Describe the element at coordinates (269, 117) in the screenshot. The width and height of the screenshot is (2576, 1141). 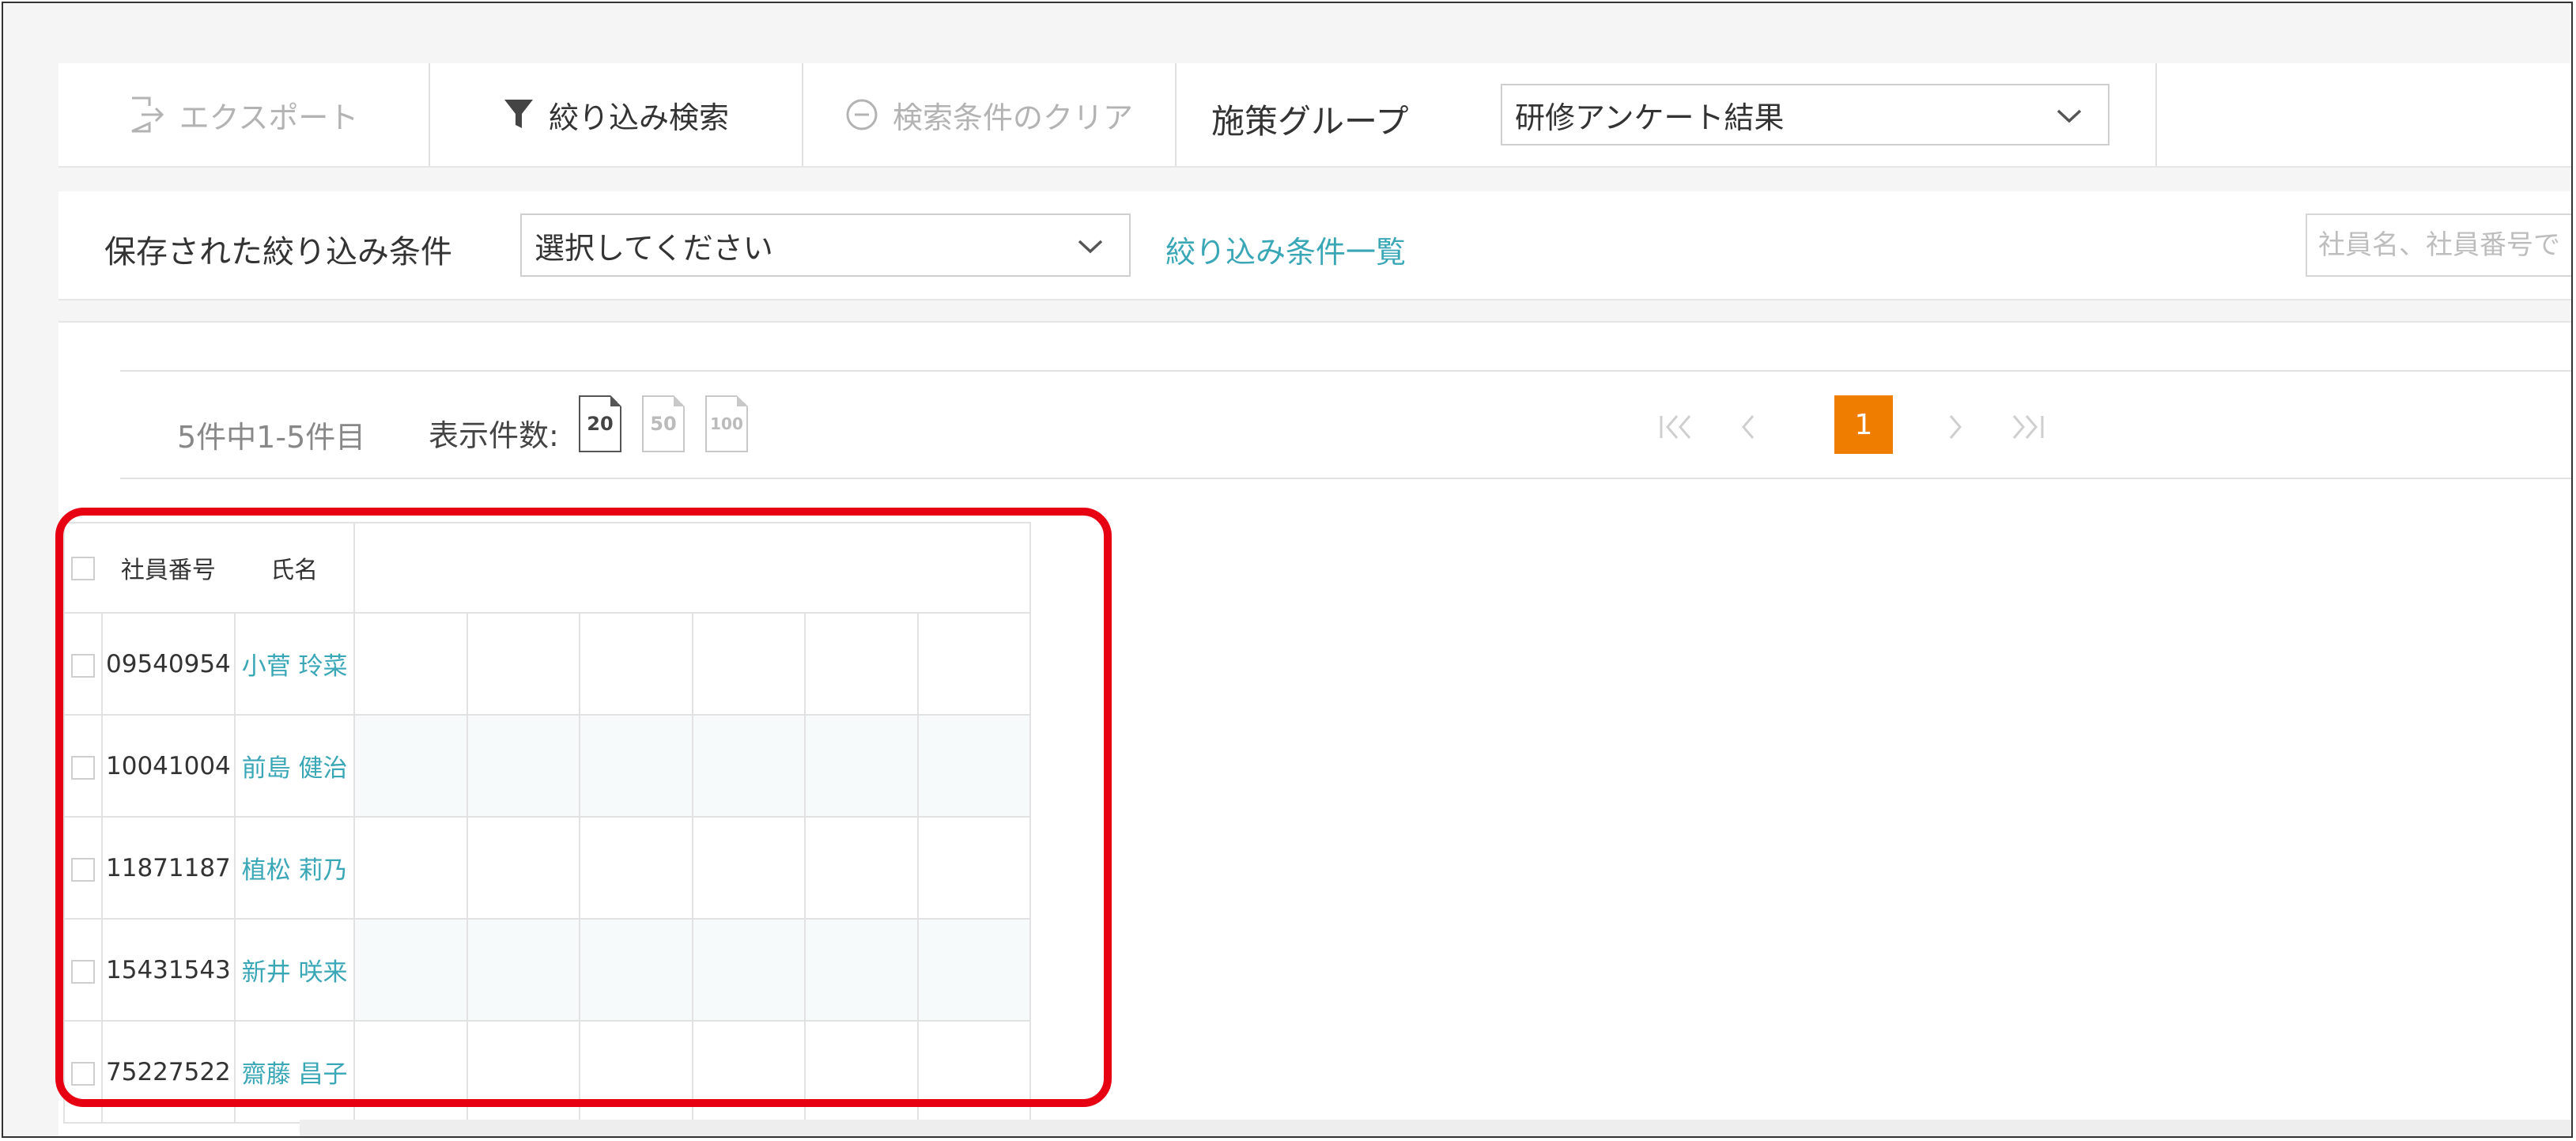
I see `export-label: エクスポート` at that location.